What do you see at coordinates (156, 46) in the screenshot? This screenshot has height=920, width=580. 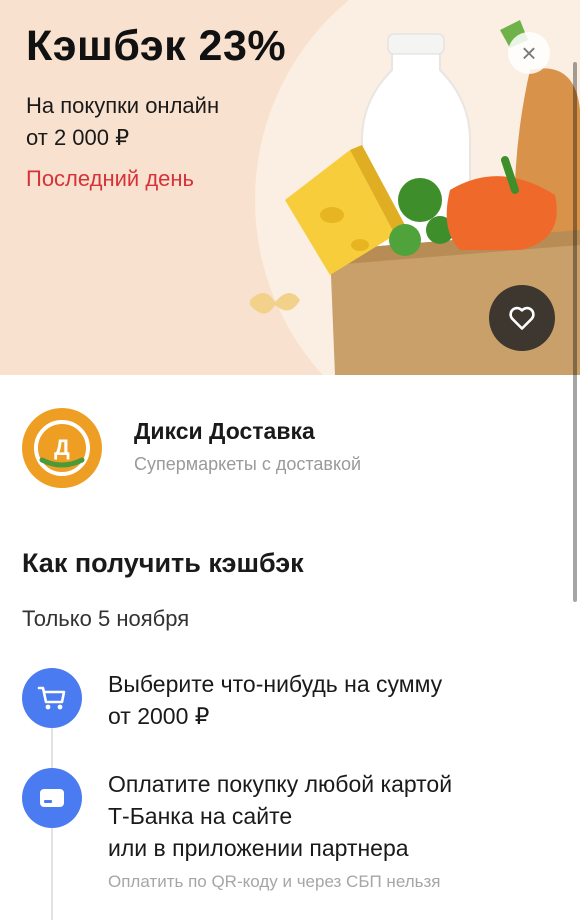 I see `cashback-title: Кэшбэк 23%` at bounding box center [156, 46].